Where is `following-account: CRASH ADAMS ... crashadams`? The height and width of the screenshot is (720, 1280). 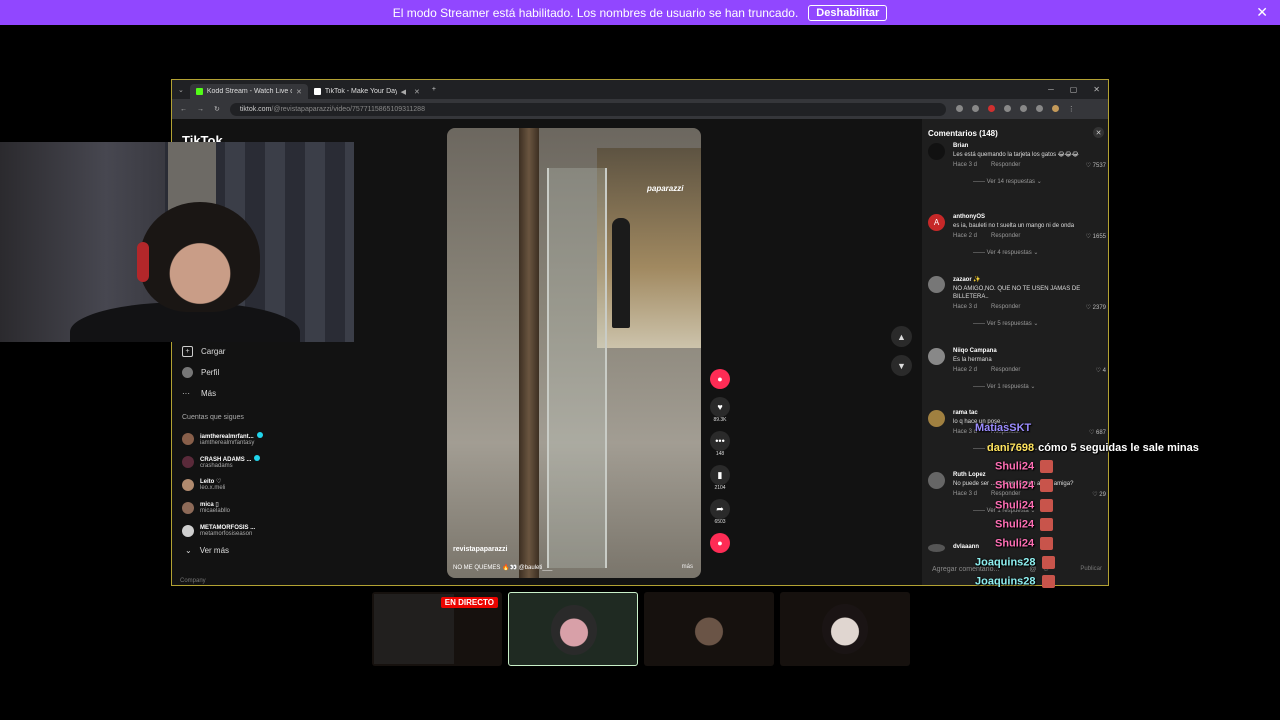
following-account: CRASH ADAMS ... crashadams is located at coordinates (257, 461).